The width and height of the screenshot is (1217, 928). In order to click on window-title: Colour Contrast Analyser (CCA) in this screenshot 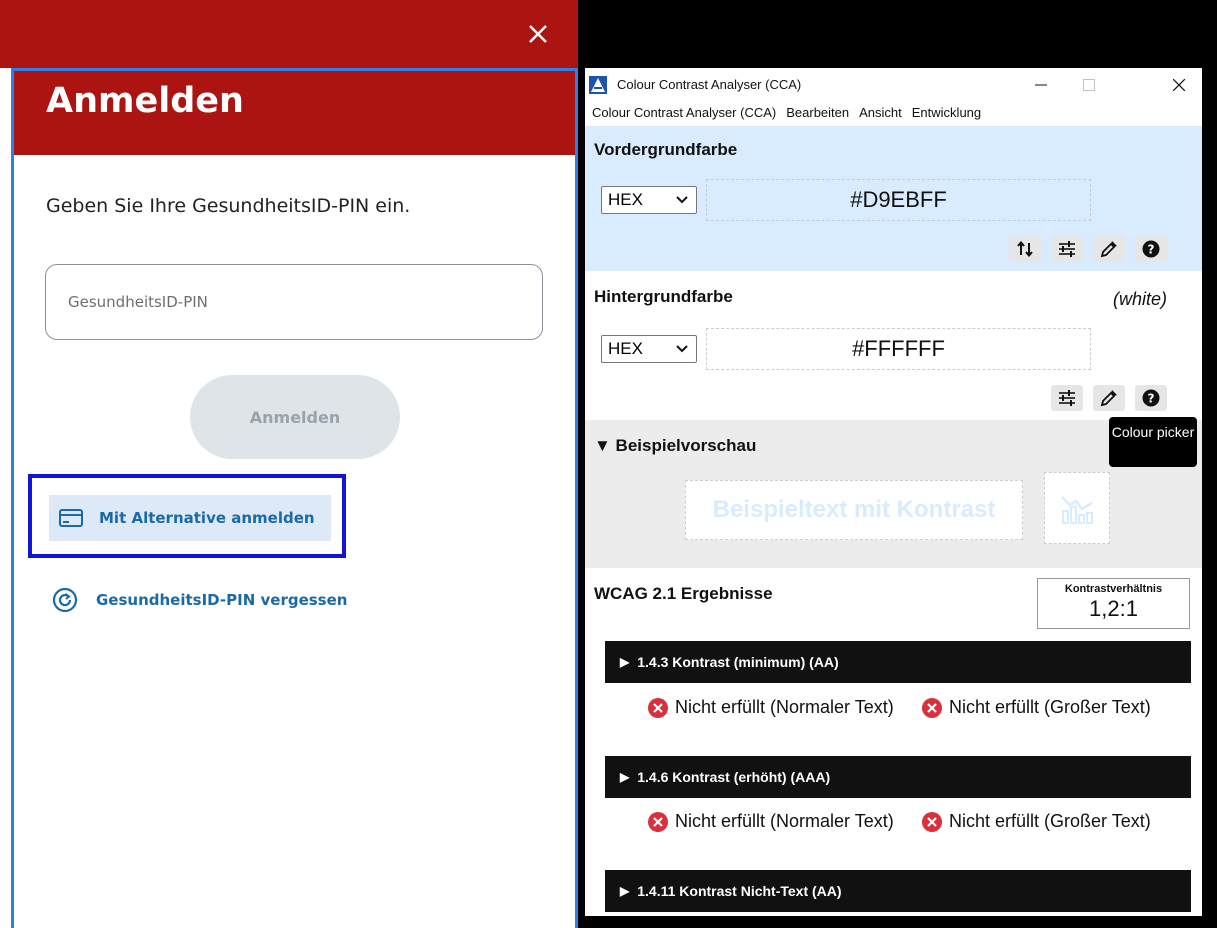, I will do `click(709, 84)`.